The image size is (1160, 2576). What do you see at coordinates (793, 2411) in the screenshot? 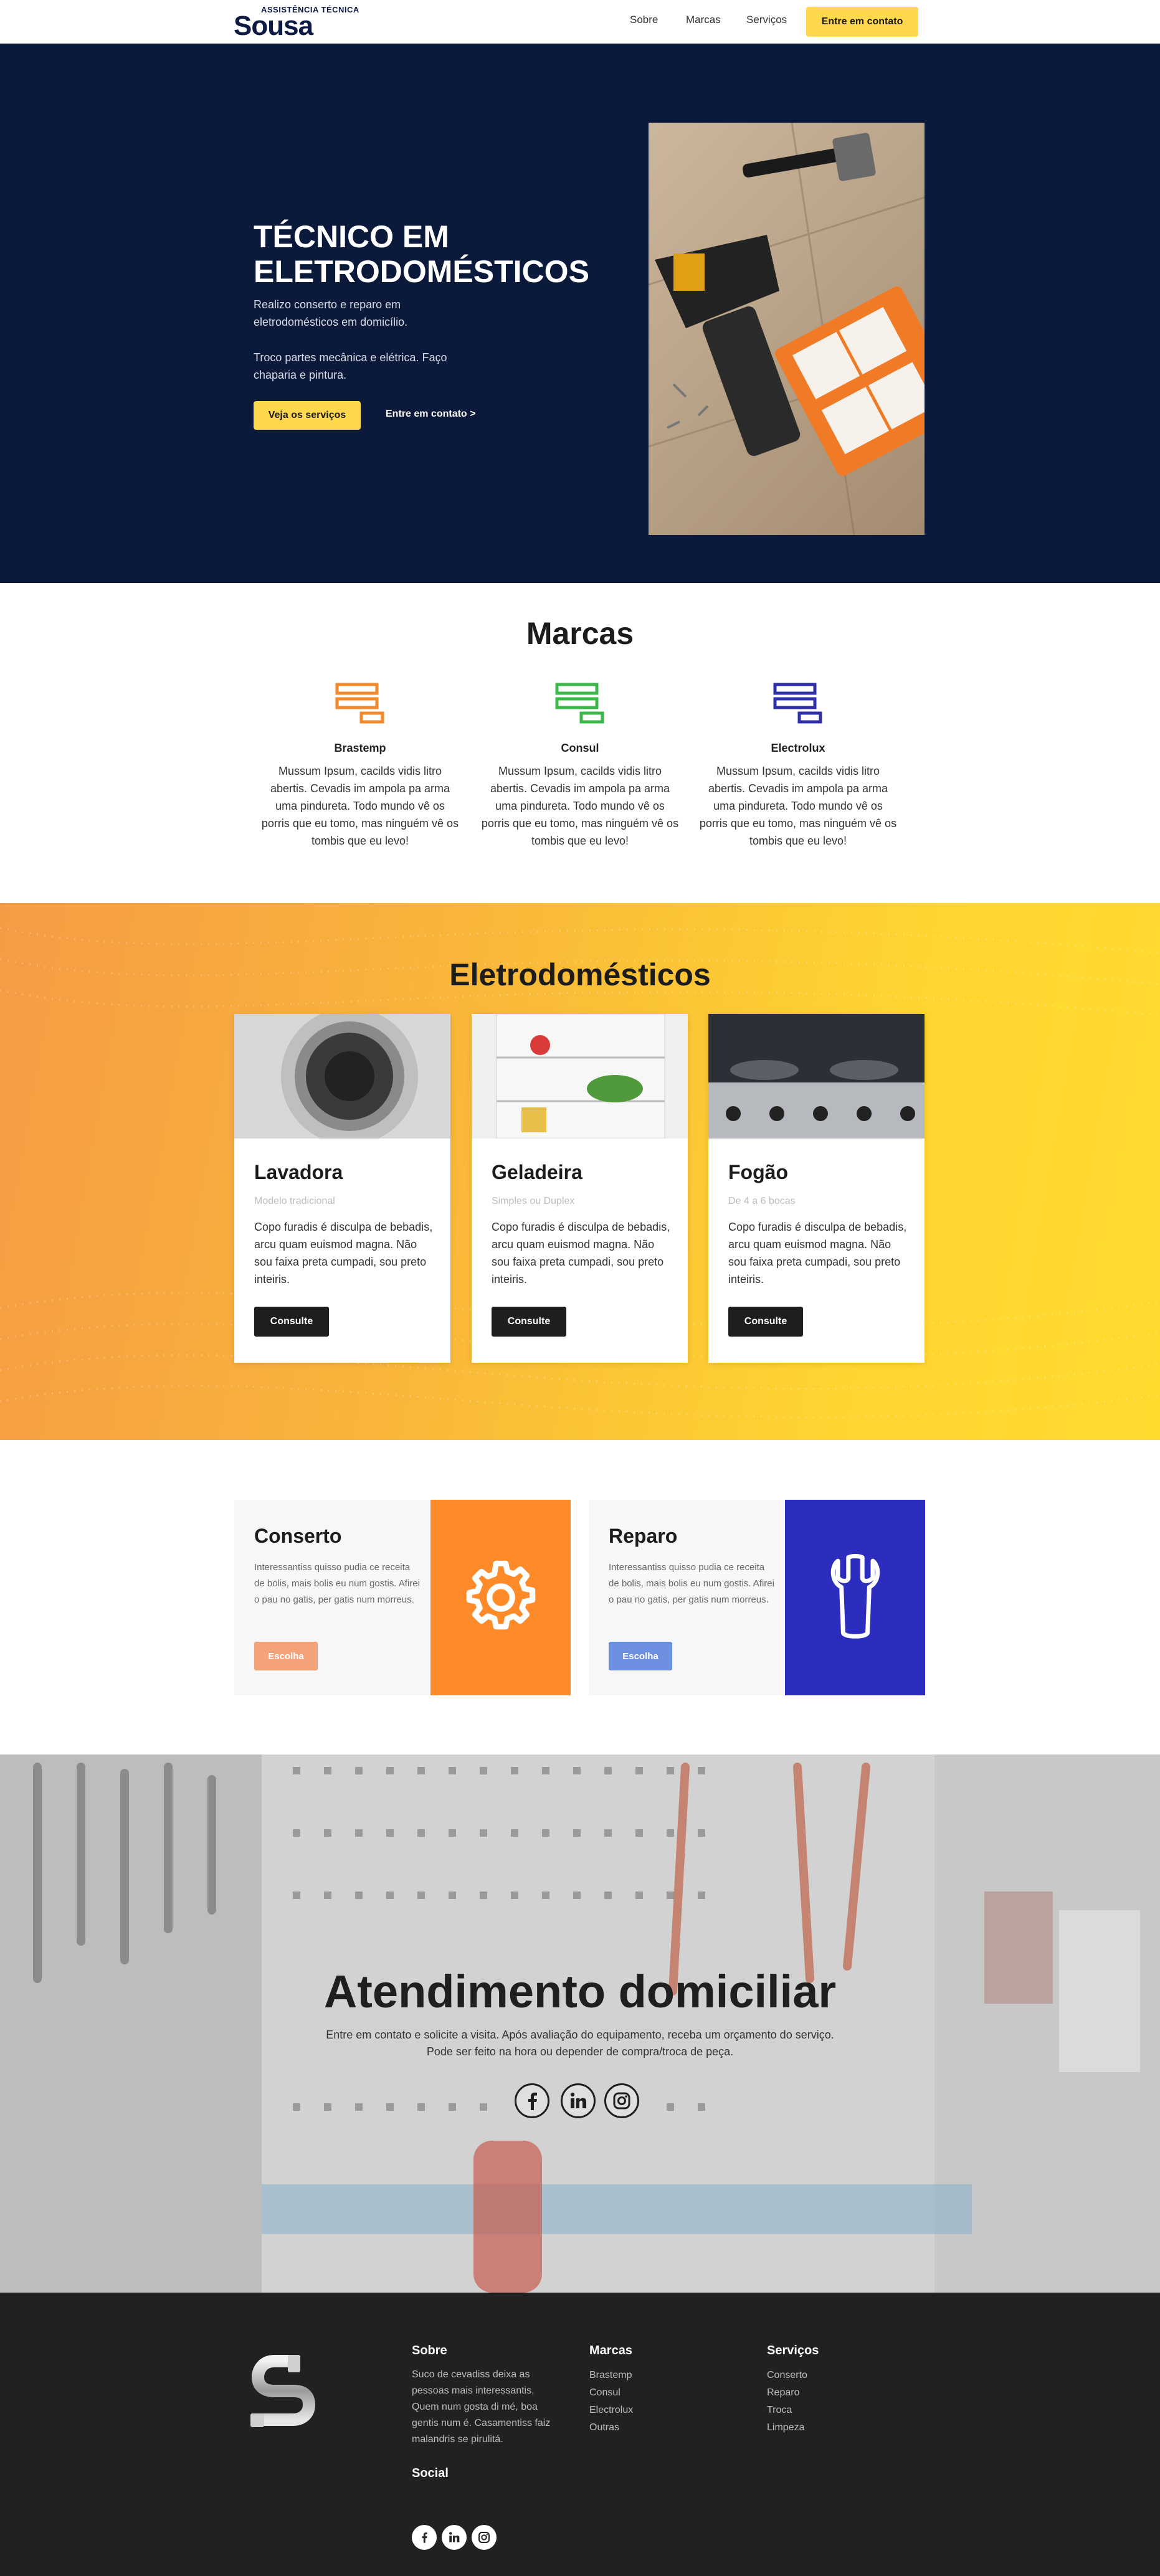
I see `footer-link: Troca` at bounding box center [793, 2411].